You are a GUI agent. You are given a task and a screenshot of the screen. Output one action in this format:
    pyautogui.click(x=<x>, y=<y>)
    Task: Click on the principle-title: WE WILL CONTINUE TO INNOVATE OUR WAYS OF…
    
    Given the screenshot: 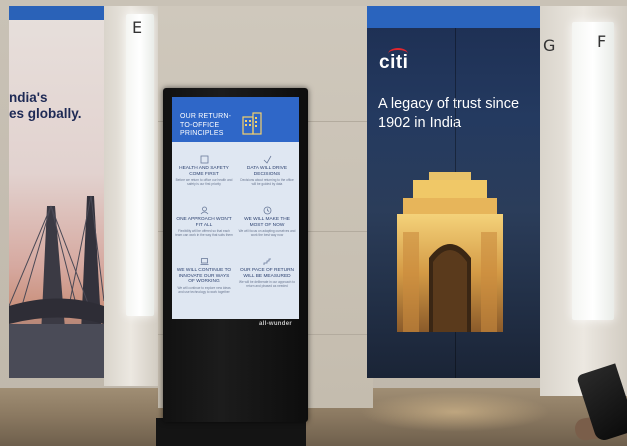 What is the action you would take?
    pyautogui.click(x=204, y=276)
    